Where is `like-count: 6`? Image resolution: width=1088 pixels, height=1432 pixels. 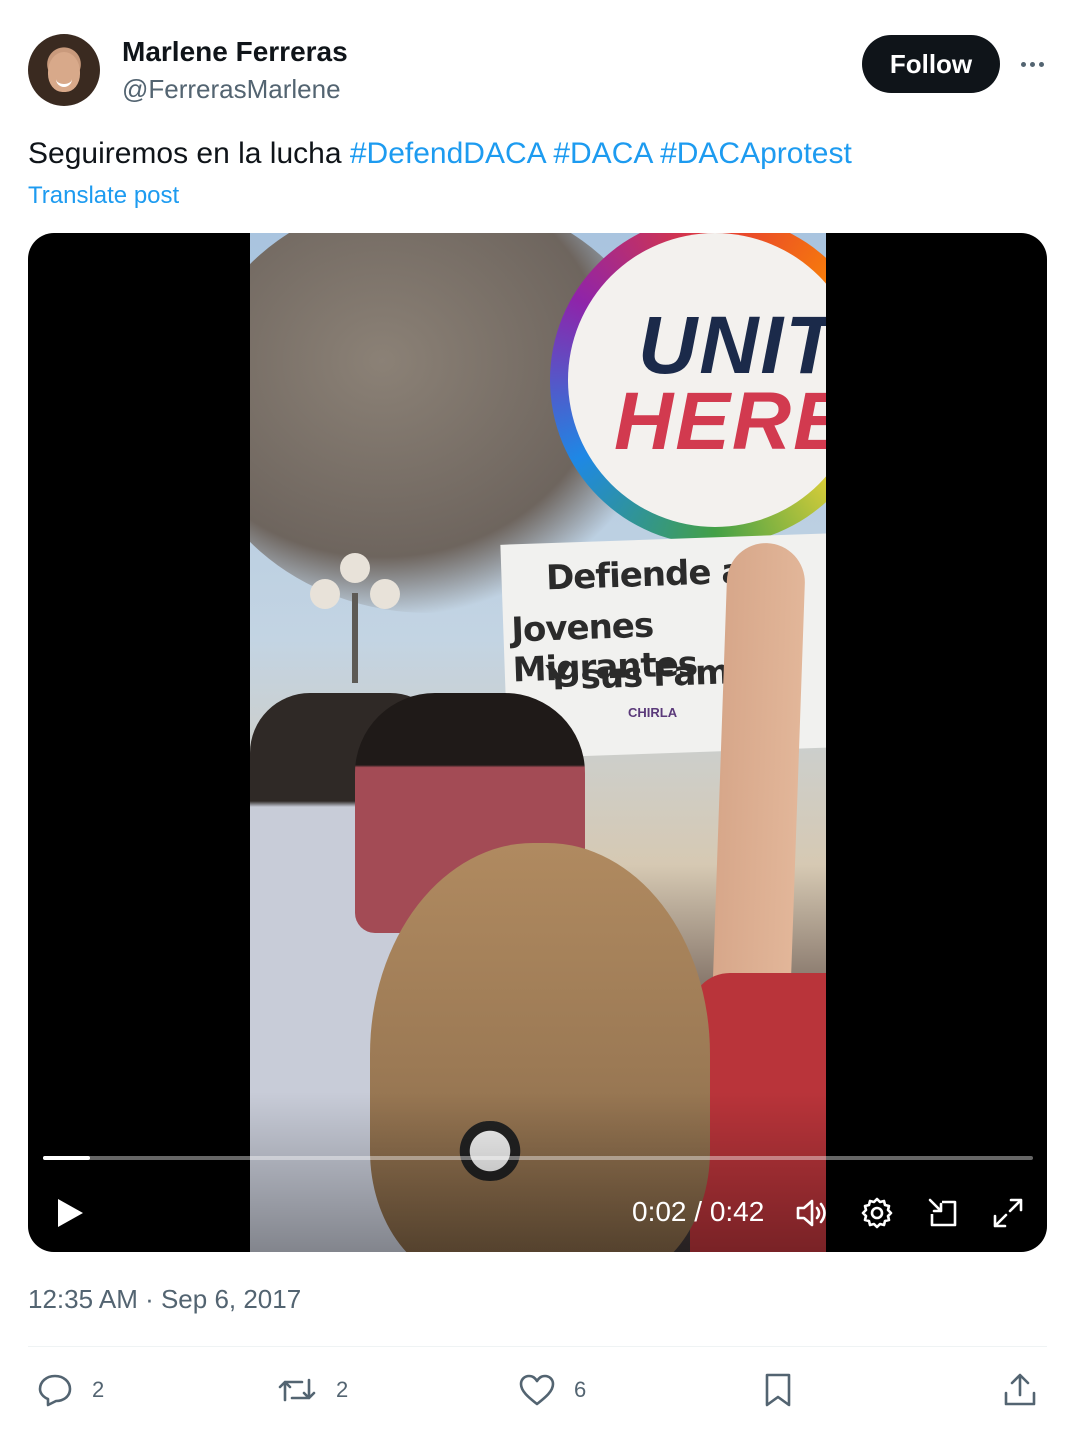
like-count: 6 is located at coordinates (580, 1389).